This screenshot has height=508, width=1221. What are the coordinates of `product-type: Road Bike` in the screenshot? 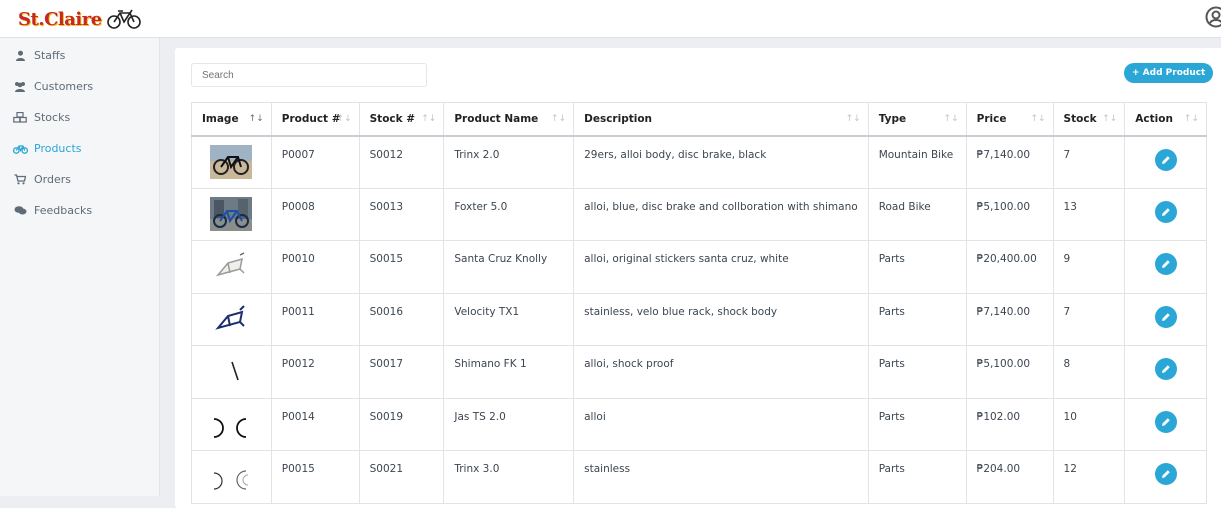 It's located at (917, 214).